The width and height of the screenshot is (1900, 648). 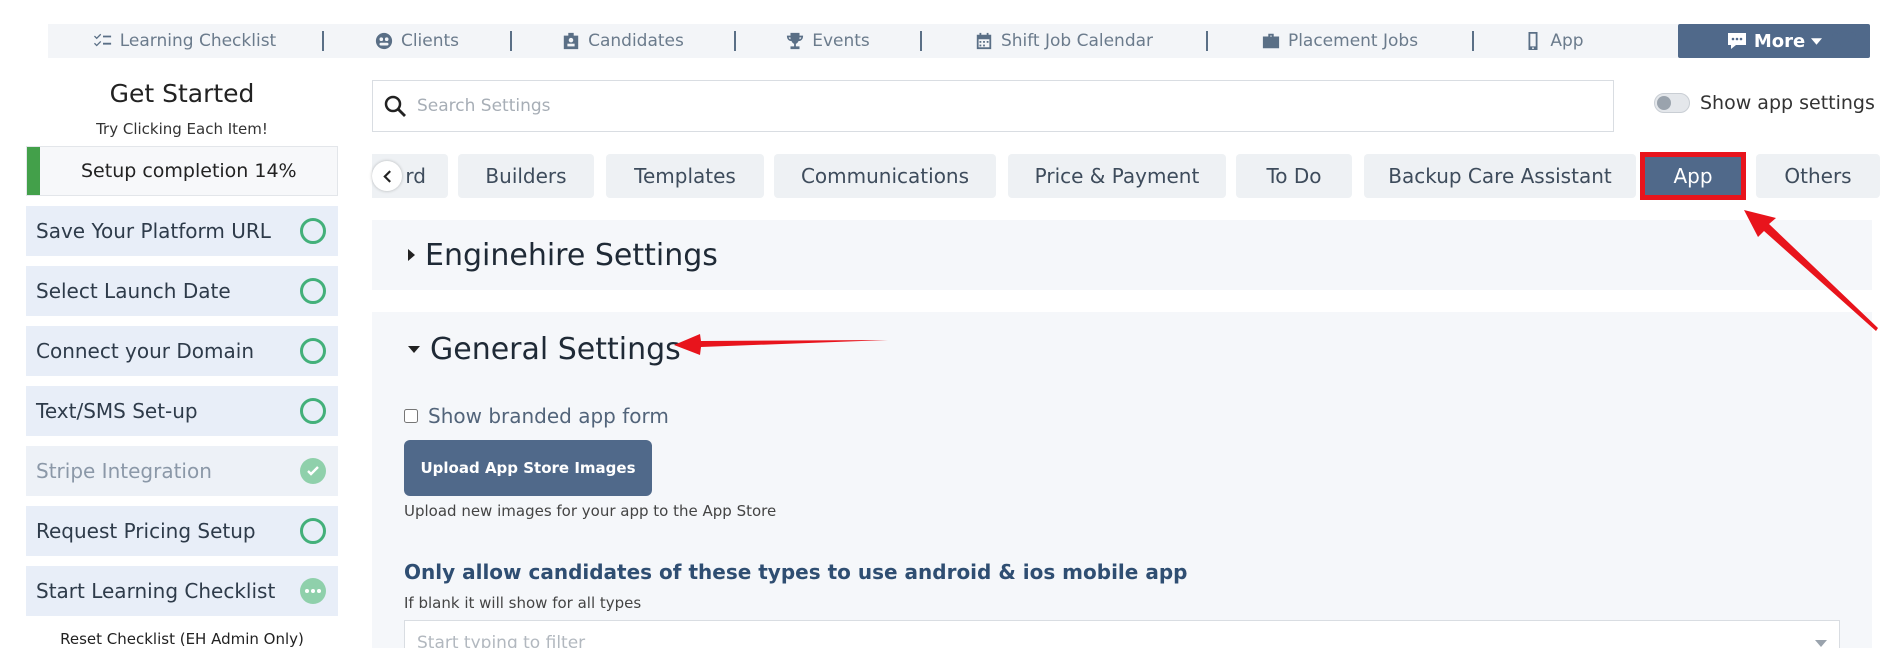 I want to click on checklist-item-label: Text/SMS Set-up, so click(x=117, y=411).